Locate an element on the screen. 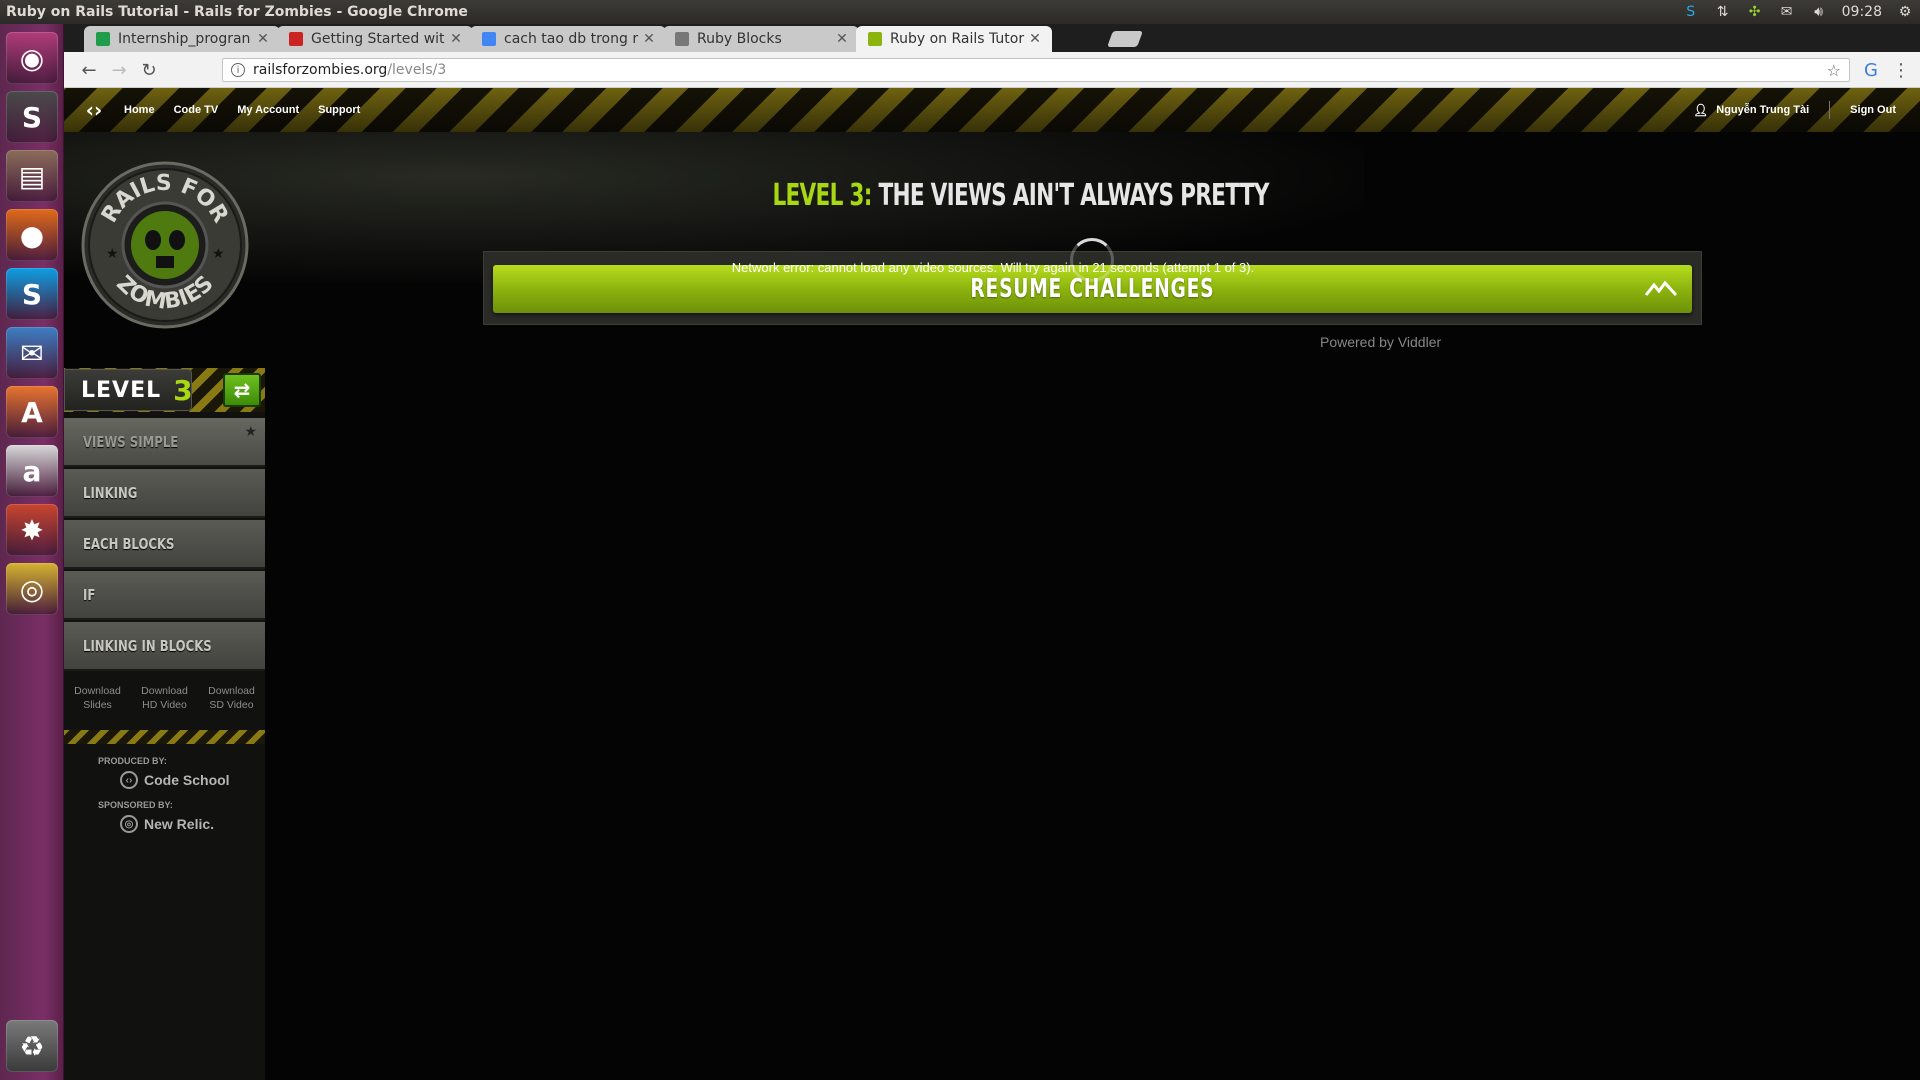 Image resolution: width=1920 pixels, height=1080 pixels. new-relic-link: ◎ New Relic. is located at coordinates (167, 824).